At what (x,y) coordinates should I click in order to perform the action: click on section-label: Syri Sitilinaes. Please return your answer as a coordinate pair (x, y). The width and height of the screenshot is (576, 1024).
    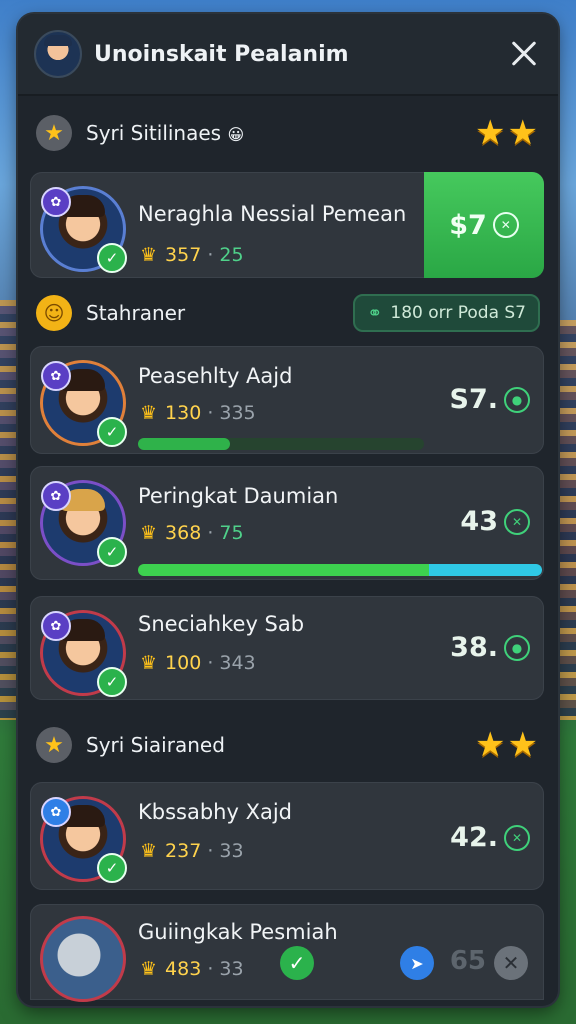
    Looking at the image, I should click on (154, 133).